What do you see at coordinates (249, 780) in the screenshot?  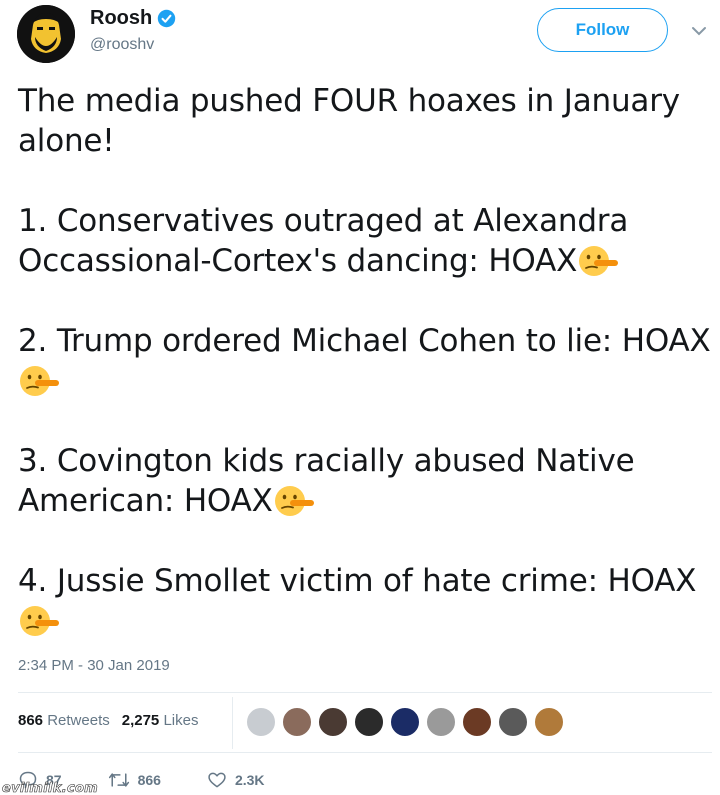 I see `like-count: 2.3K` at bounding box center [249, 780].